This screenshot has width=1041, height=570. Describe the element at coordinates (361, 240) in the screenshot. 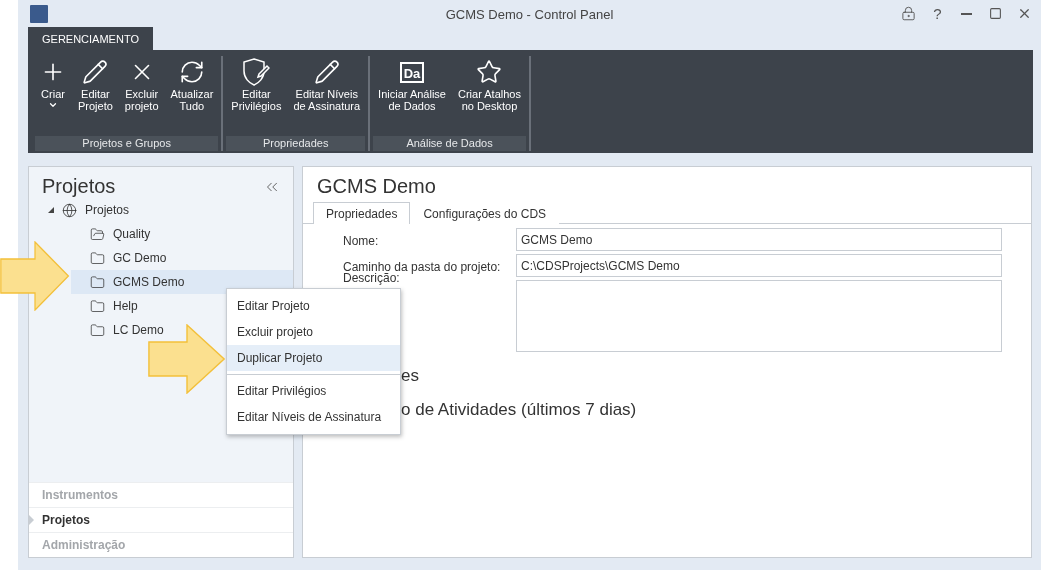

I see `field-label: Nome:` at that location.